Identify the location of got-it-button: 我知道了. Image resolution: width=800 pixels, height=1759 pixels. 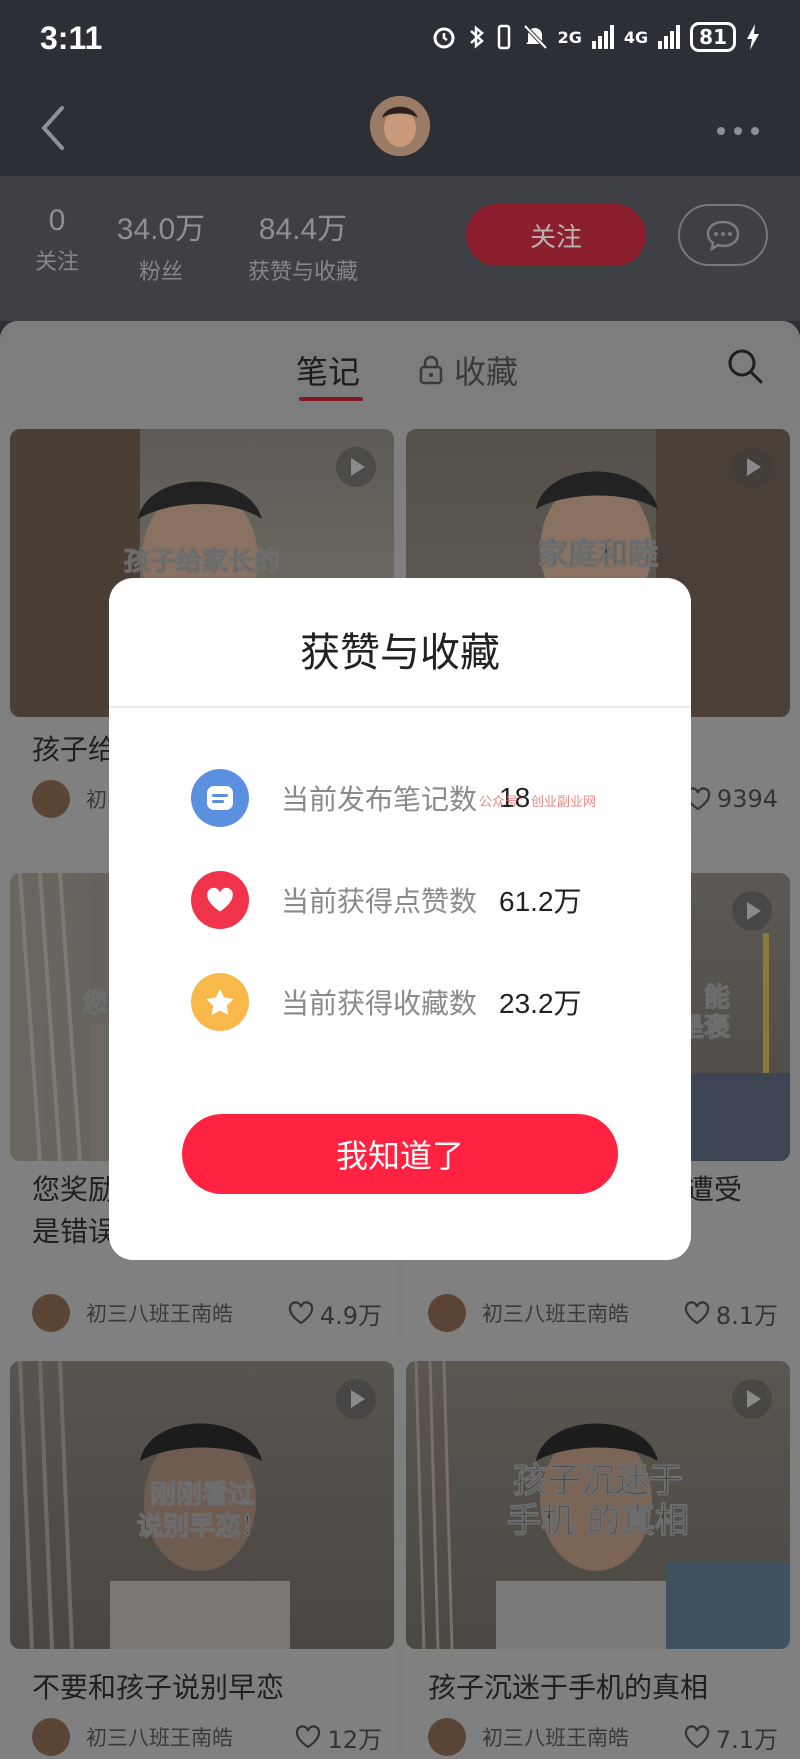
(400, 1154).